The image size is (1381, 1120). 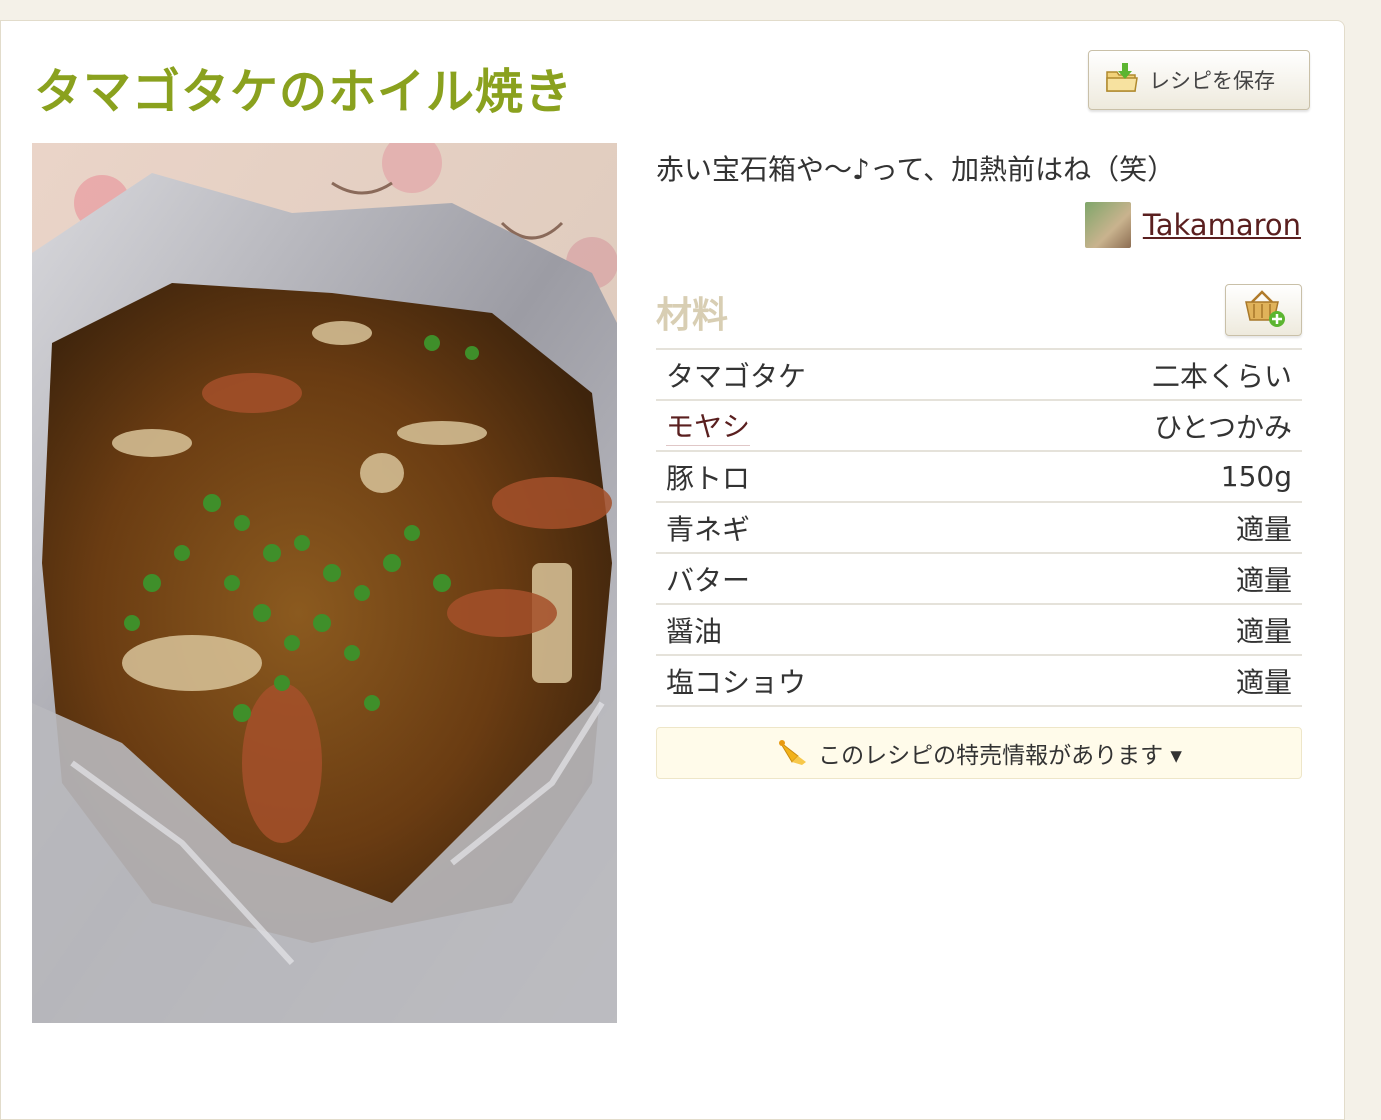 What do you see at coordinates (1000, 756) in the screenshot?
I see `sale-info-label: このレシピの特売情報があります ▾` at bounding box center [1000, 756].